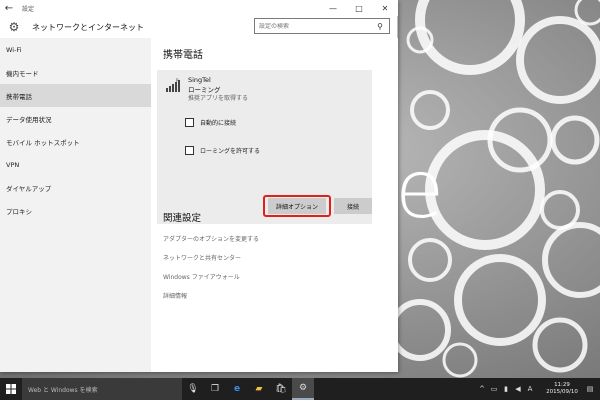  What do you see at coordinates (75, 49) in the screenshot?
I see `sidebar-item-wifi: Wi-Fi` at bounding box center [75, 49].